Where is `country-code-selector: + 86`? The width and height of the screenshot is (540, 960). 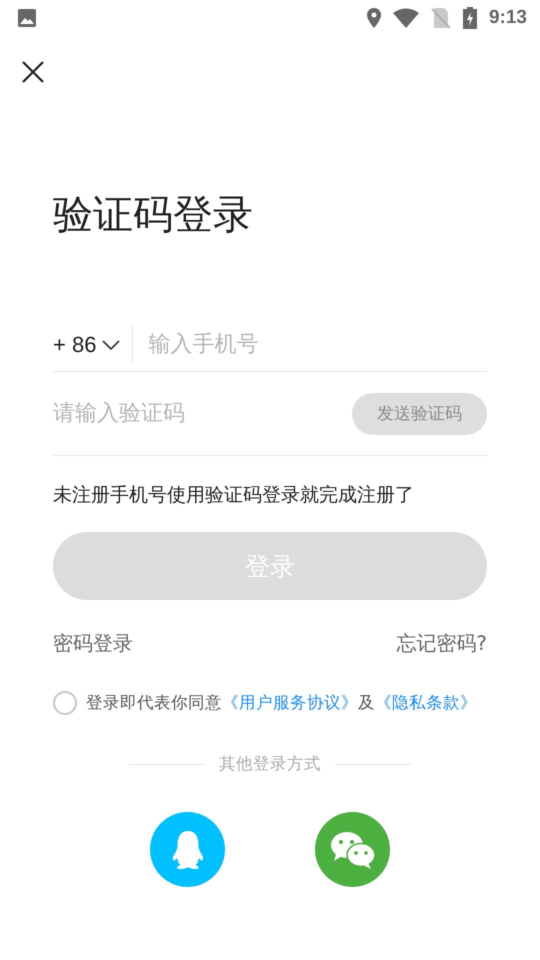 country-code-selector: + 86 is located at coordinates (86, 345).